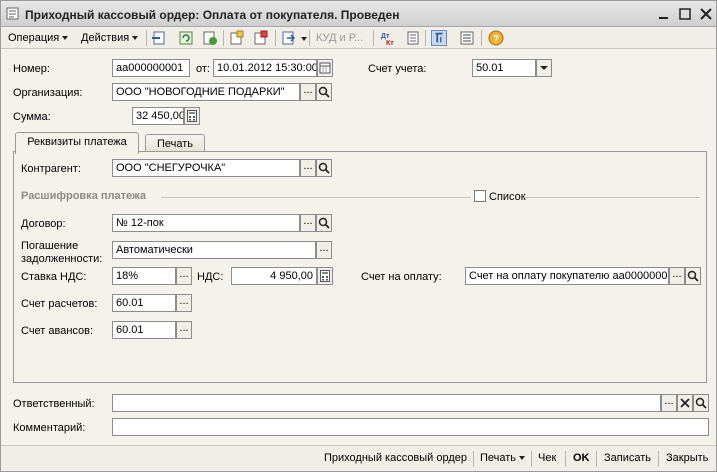 This screenshot has width=717, height=472. I want to click on contract-open-button, so click(324, 223).